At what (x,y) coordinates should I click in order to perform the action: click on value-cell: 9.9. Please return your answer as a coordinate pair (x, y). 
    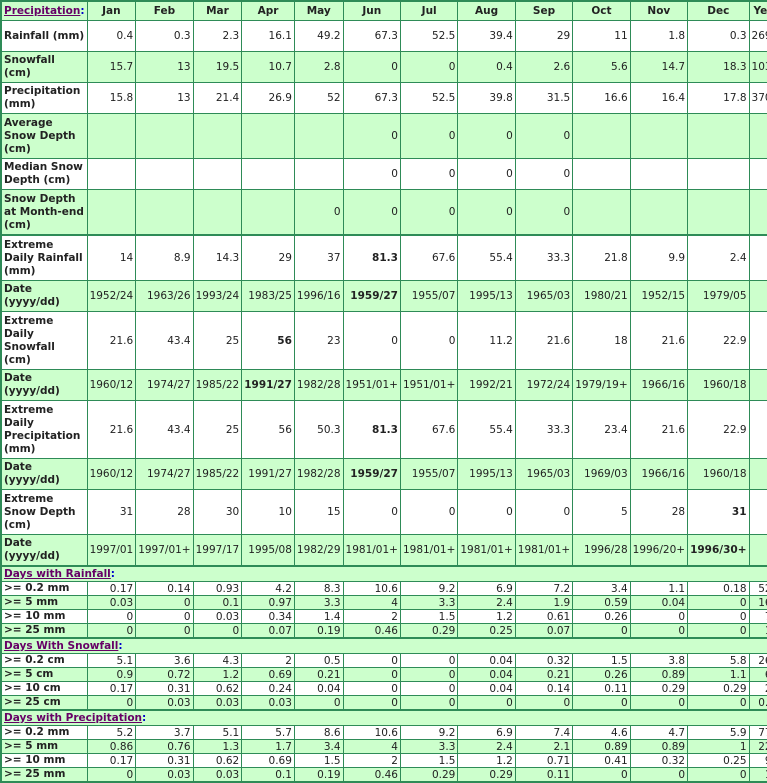
    Looking at the image, I should click on (659, 257).